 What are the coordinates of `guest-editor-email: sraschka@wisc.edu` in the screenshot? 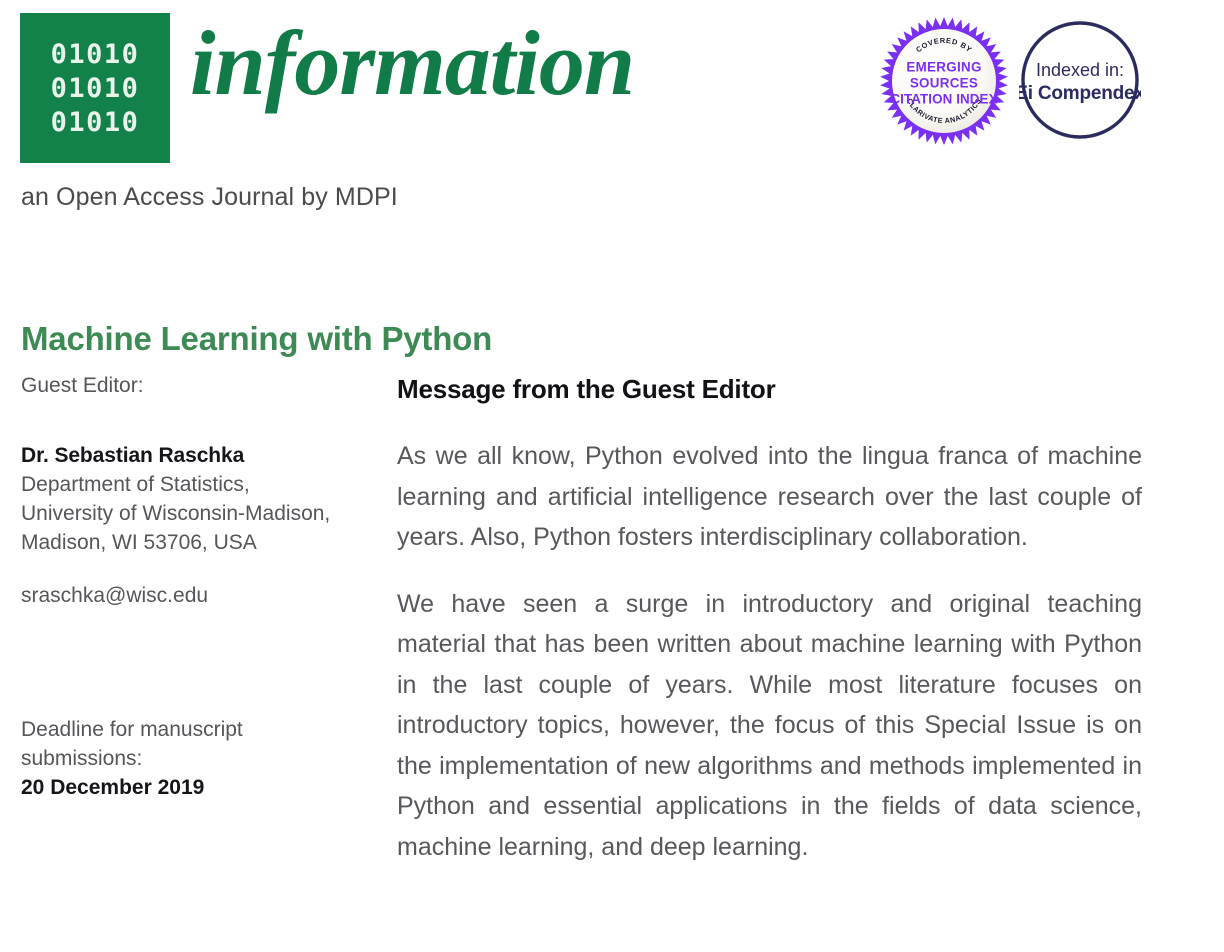 It's located at (191, 596).